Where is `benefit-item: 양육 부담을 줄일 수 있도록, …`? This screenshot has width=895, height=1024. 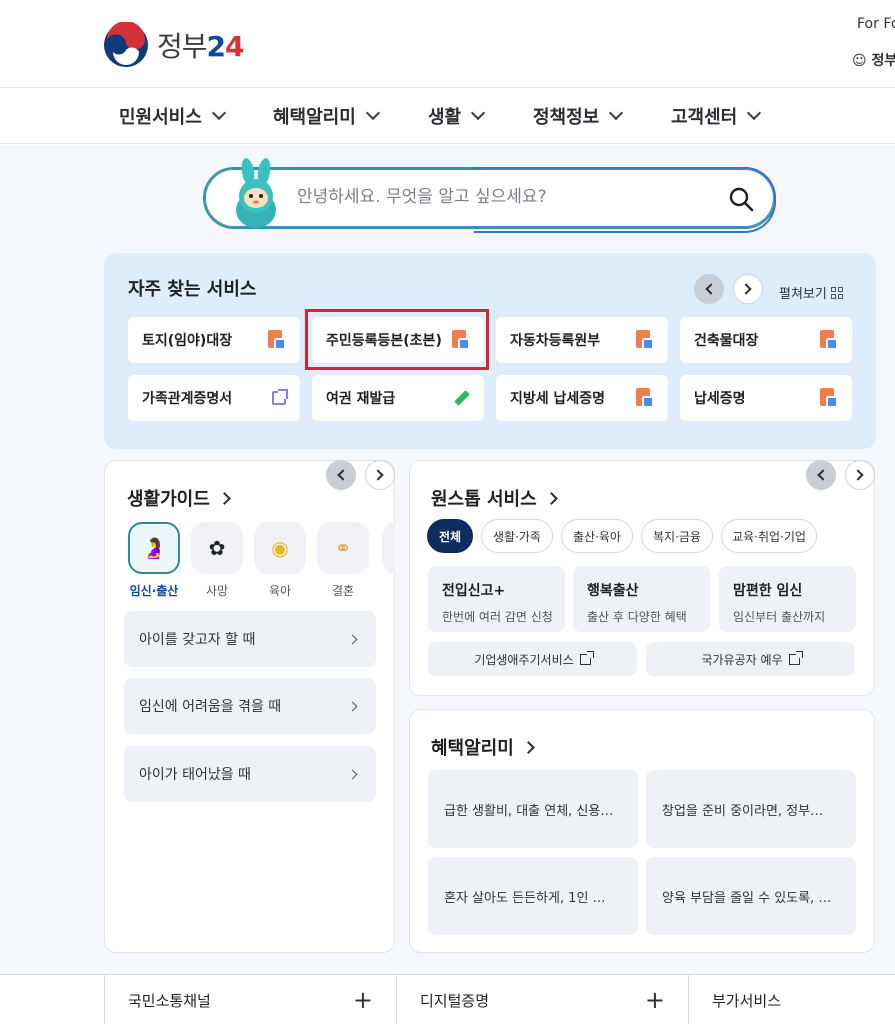
benefit-item: 양육 부담을 줄일 수 있도록, … is located at coordinates (751, 896).